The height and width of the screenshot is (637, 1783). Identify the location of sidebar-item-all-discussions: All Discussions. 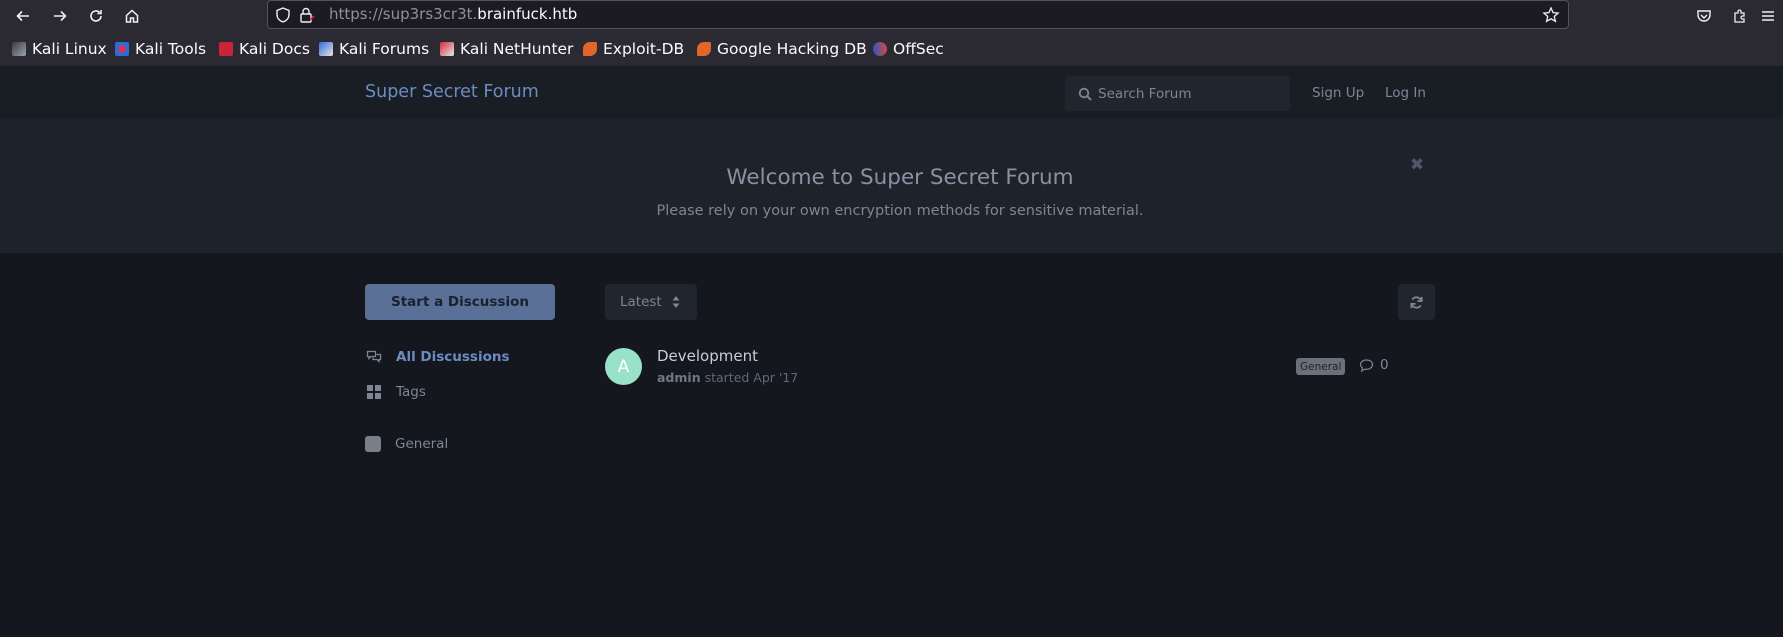
(438, 357).